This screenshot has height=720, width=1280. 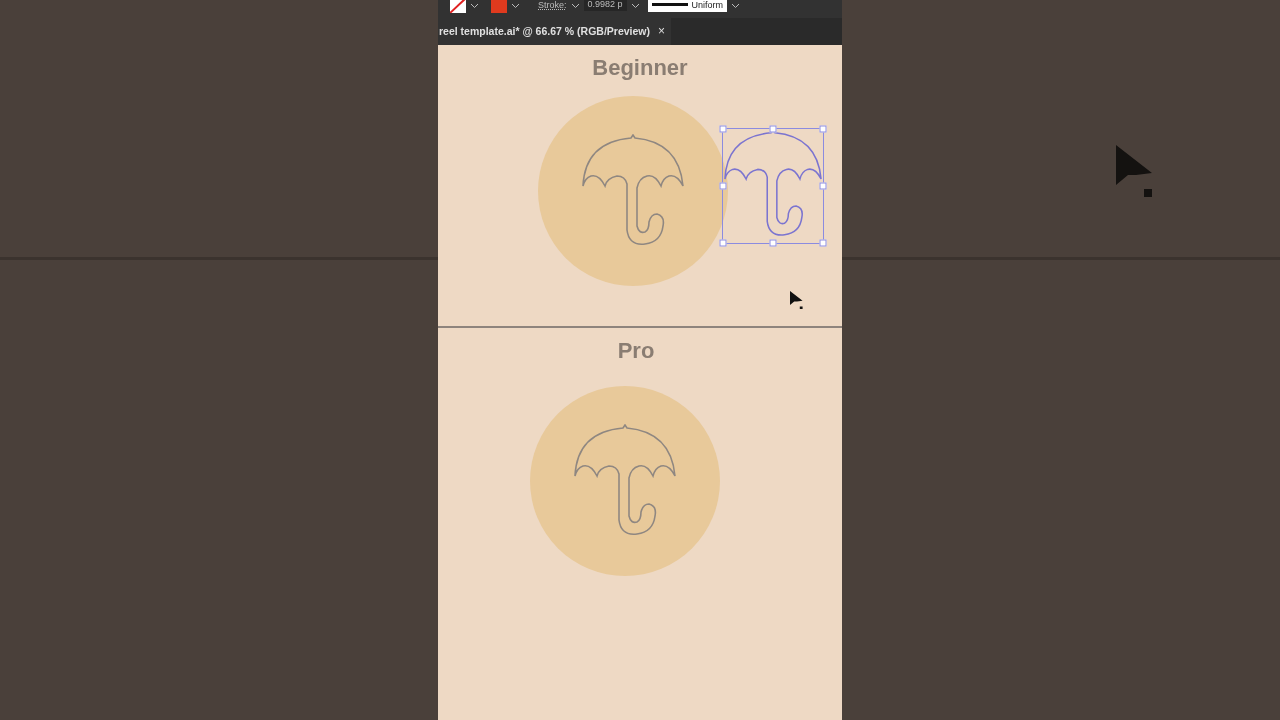 What do you see at coordinates (554, 31) in the screenshot?
I see `document-tab: reel template.ai* @ 66.67 % (RGB/Preview) ×` at bounding box center [554, 31].